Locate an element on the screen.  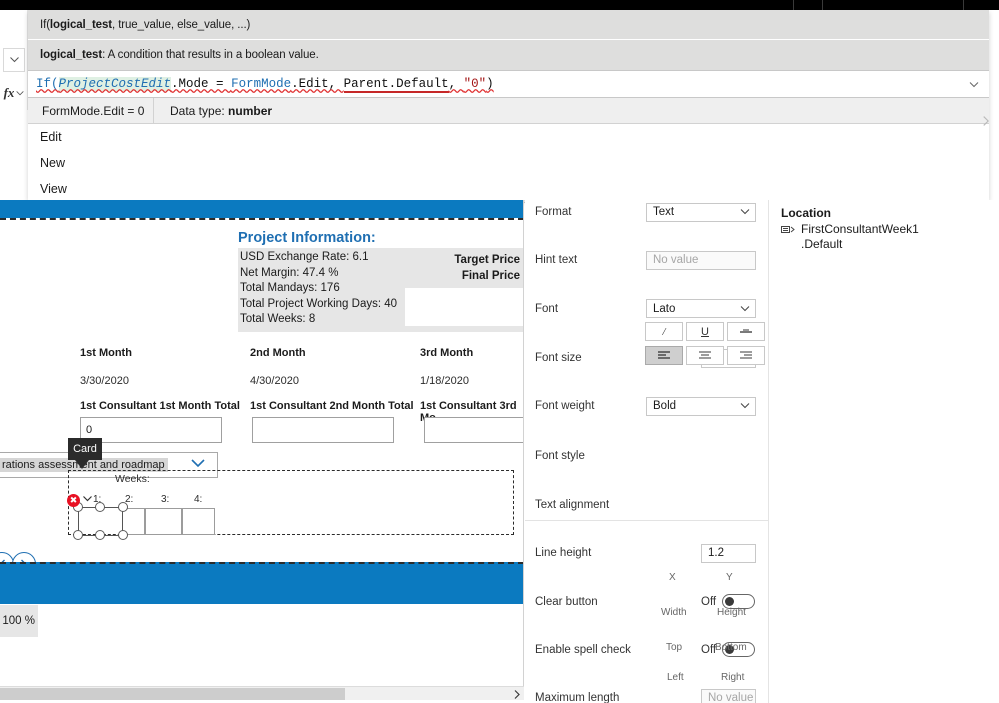
location-property-name: .Default is located at coordinates (822, 244).